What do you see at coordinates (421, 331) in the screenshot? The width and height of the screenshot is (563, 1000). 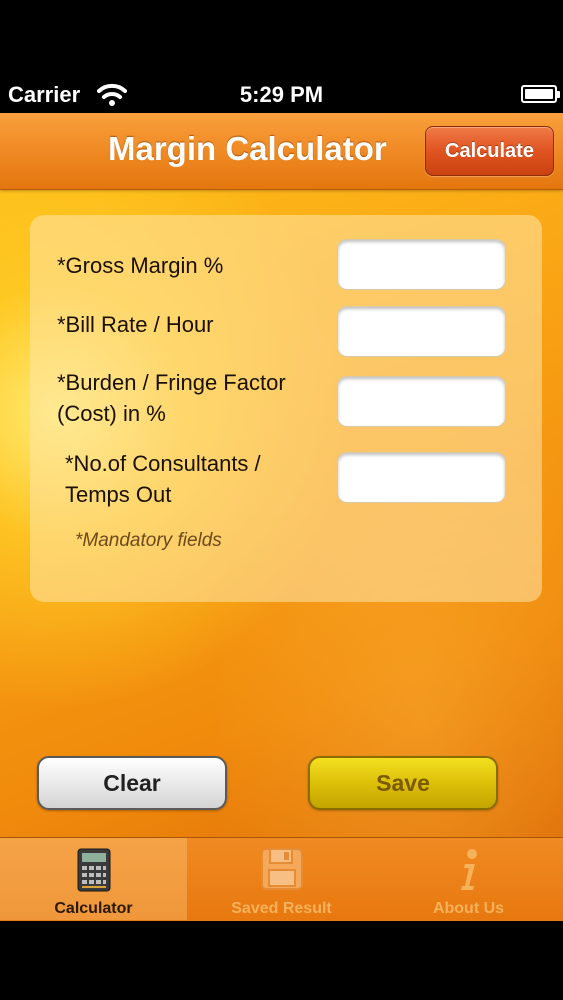 I see `bill-rate-input` at bounding box center [421, 331].